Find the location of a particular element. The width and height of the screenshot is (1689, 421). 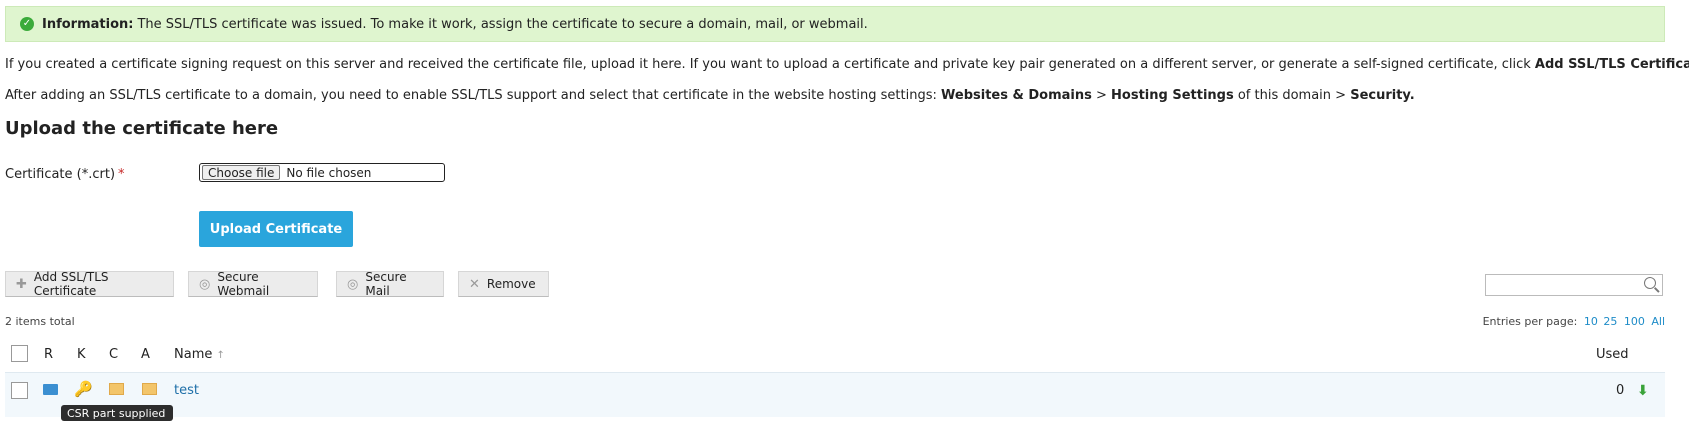

items-total: 2 items total is located at coordinates (40, 321).